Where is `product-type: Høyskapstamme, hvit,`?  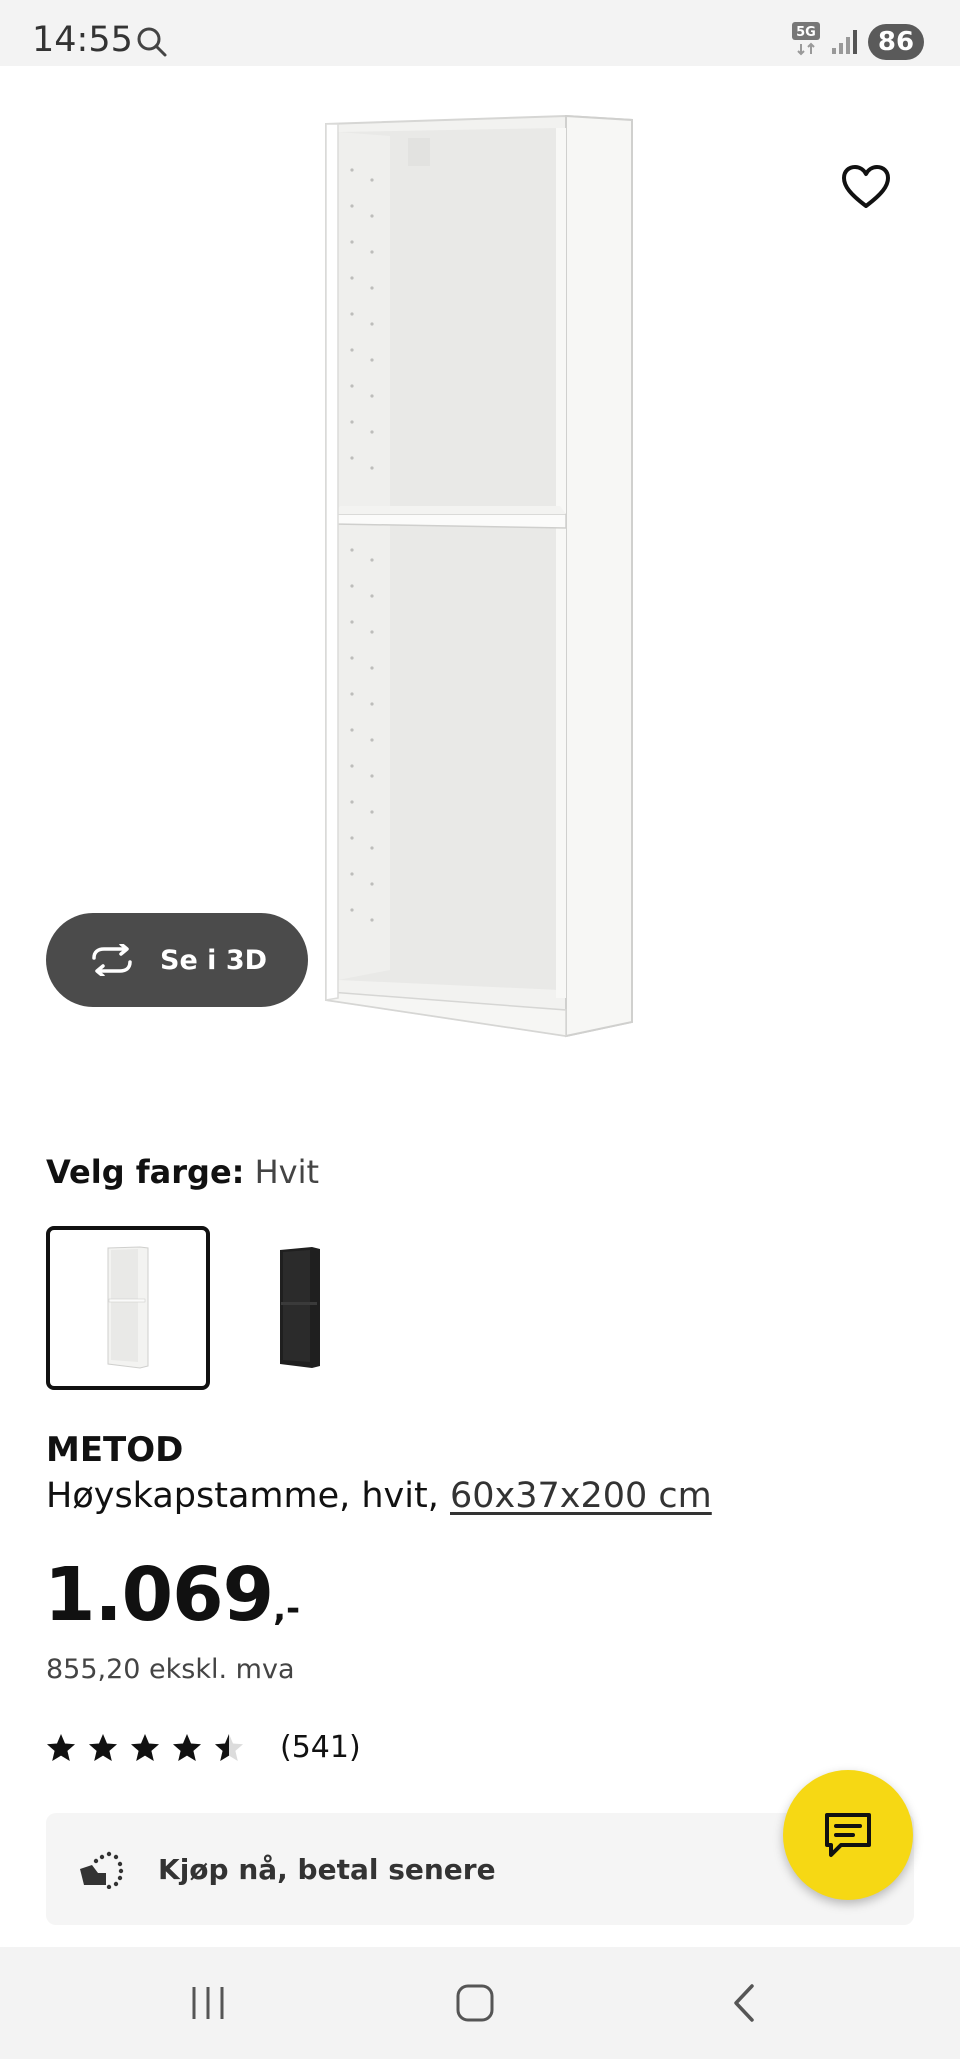 product-type: Høyskapstamme, hvit, is located at coordinates (242, 1496).